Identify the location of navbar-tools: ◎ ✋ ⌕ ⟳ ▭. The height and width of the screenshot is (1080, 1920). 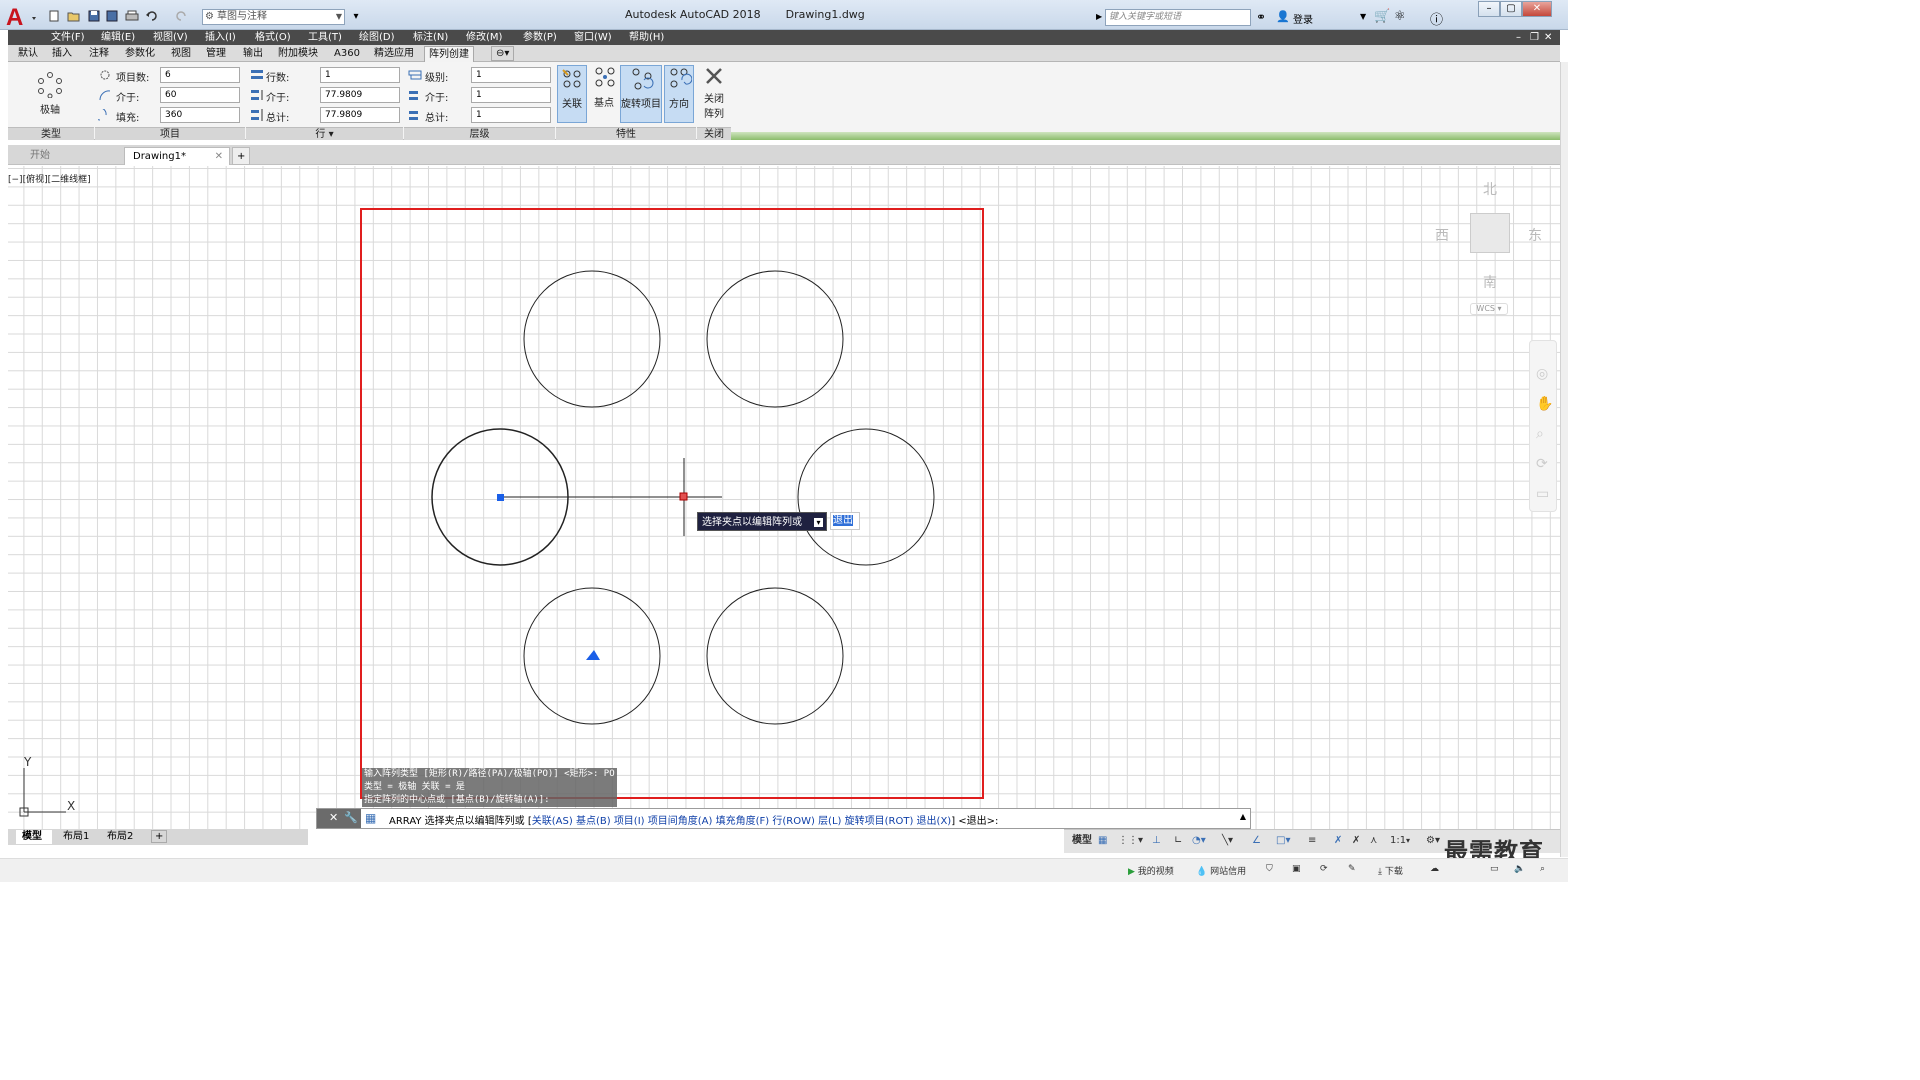
(1546, 434).